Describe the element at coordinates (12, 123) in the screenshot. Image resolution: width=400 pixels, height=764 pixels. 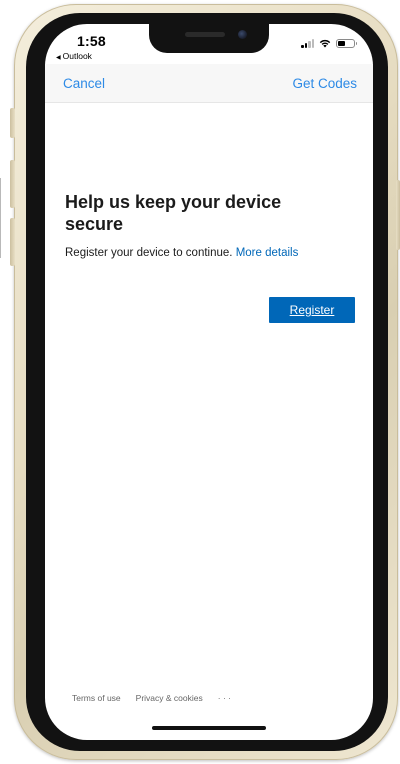
I see `silent-switch` at that location.